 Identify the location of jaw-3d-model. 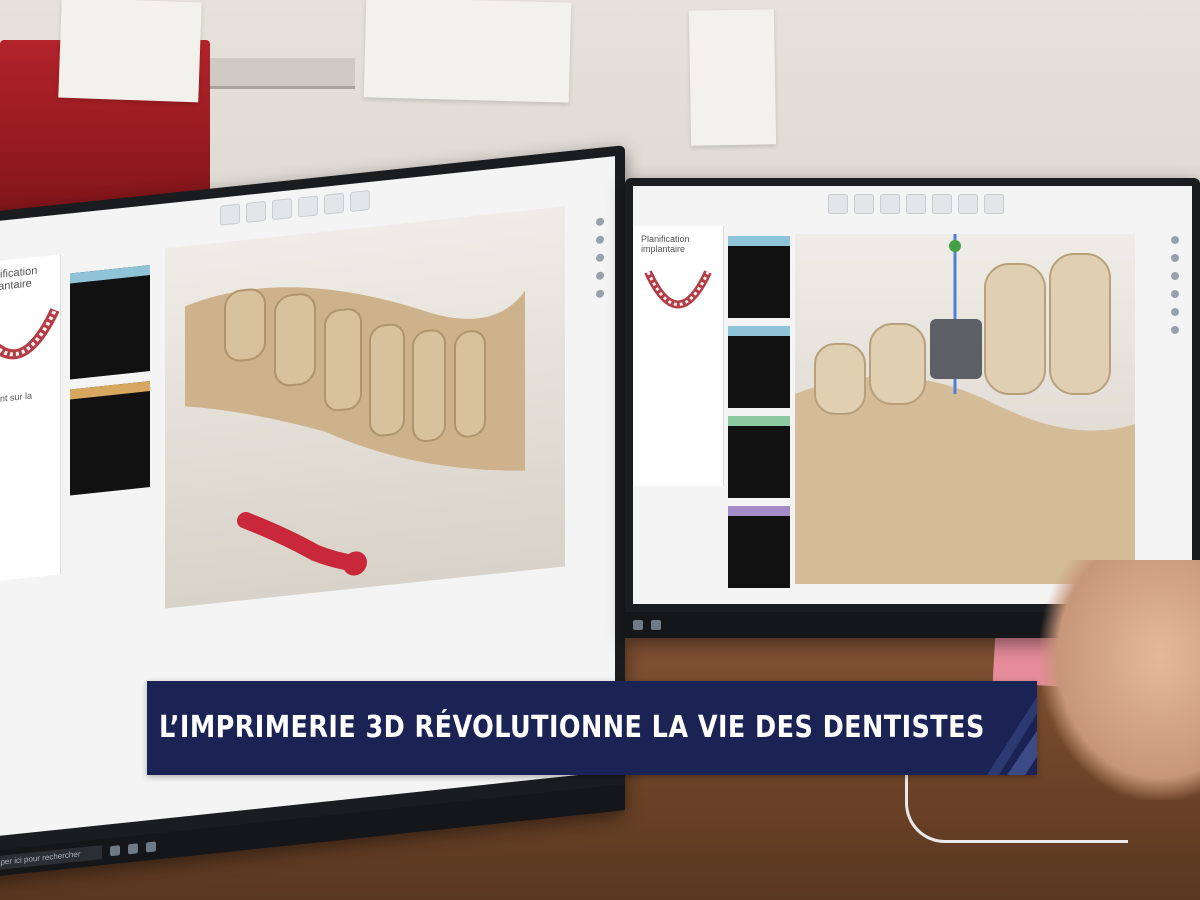
(355, 431).